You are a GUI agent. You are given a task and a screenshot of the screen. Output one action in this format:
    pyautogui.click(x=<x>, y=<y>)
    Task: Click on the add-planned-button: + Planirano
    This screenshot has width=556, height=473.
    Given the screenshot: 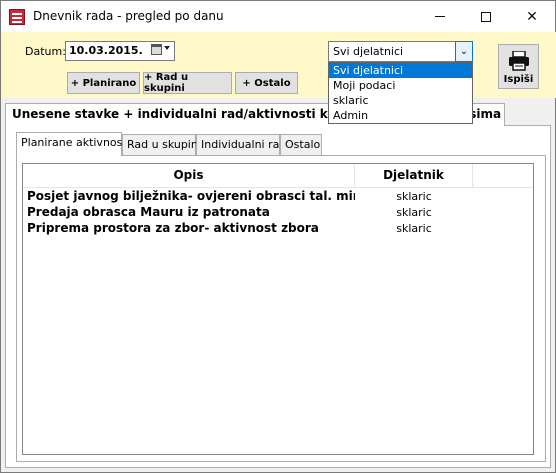 What is the action you would take?
    pyautogui.click(x=103, y=83)
    